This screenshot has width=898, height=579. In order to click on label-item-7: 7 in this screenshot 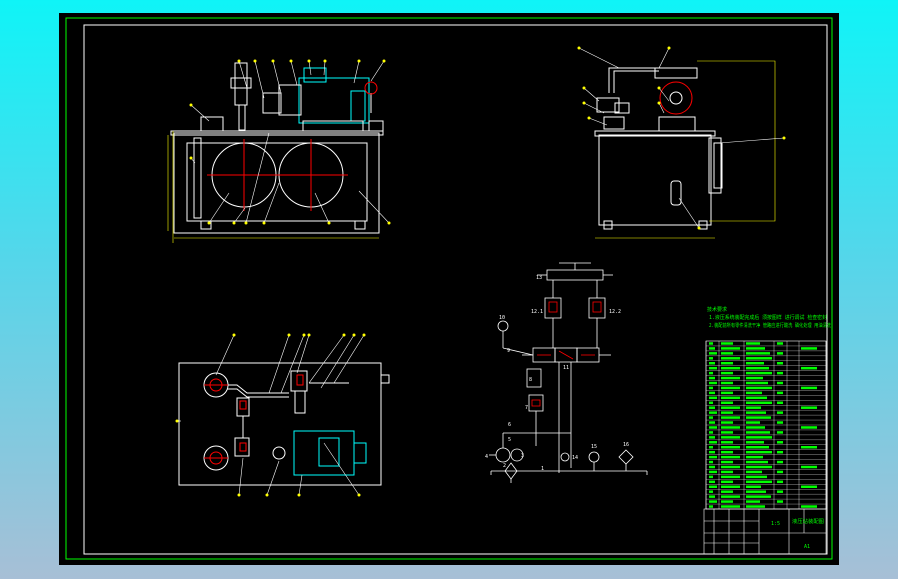, I will do `click(526, 408)`.